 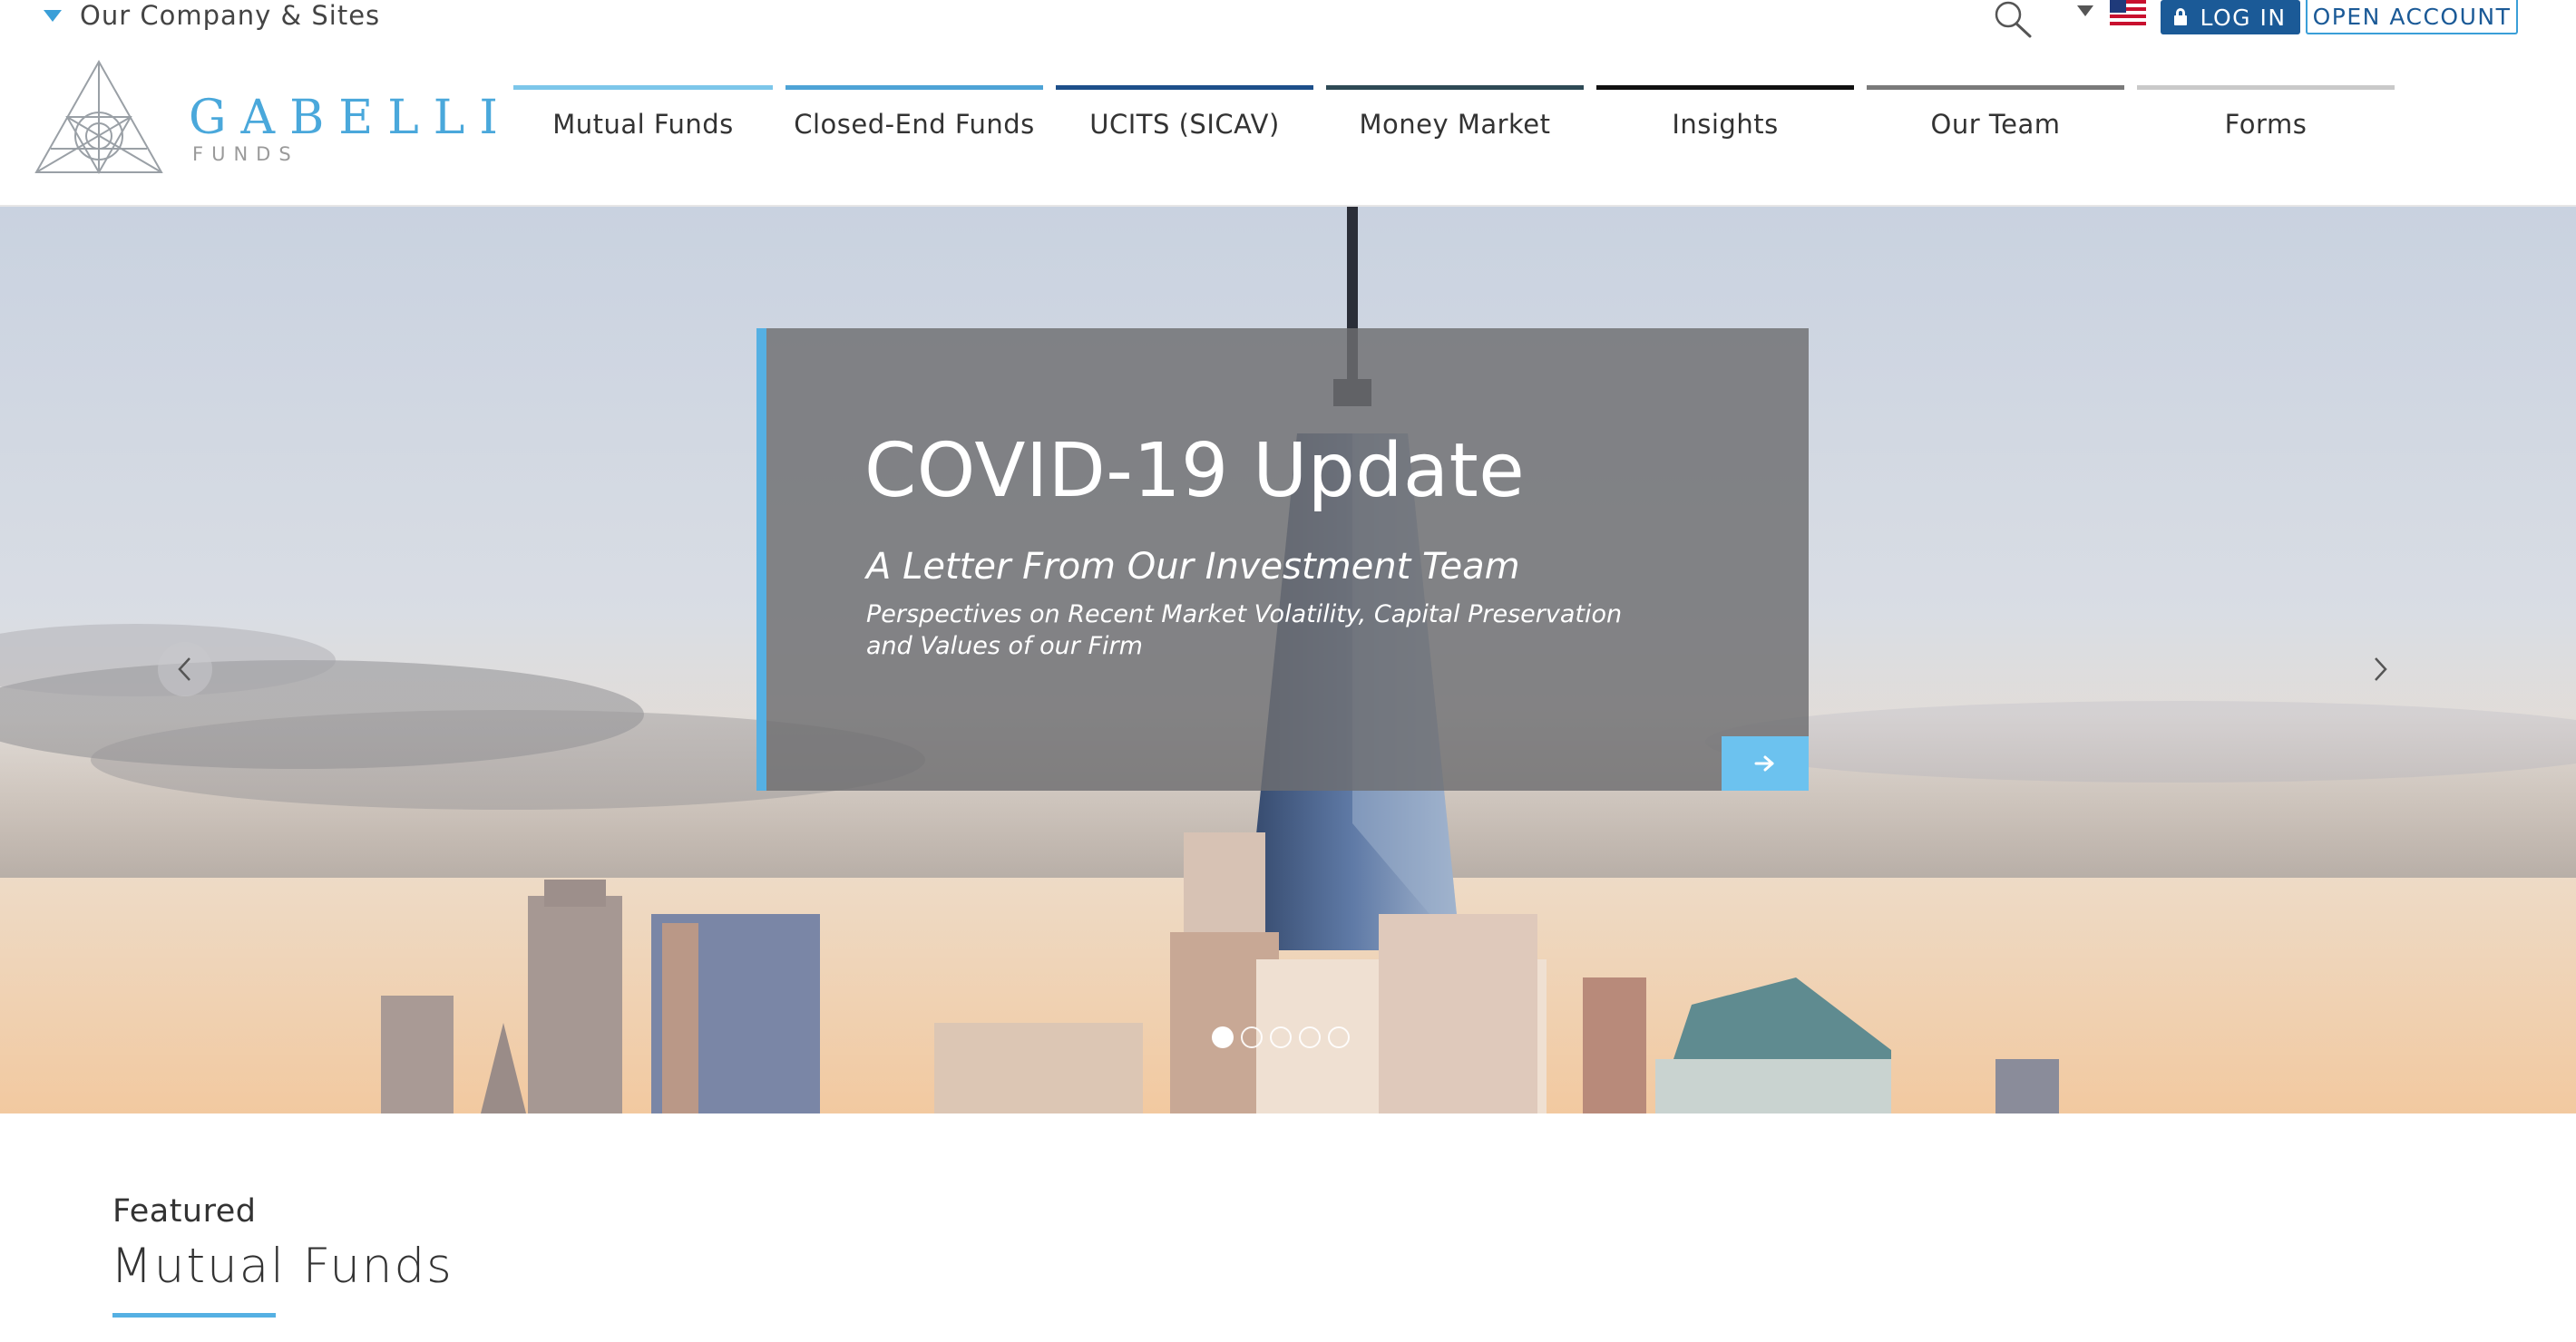 I want to click on locale-dropdown-caret-icon, so click(x=2085, y=10).